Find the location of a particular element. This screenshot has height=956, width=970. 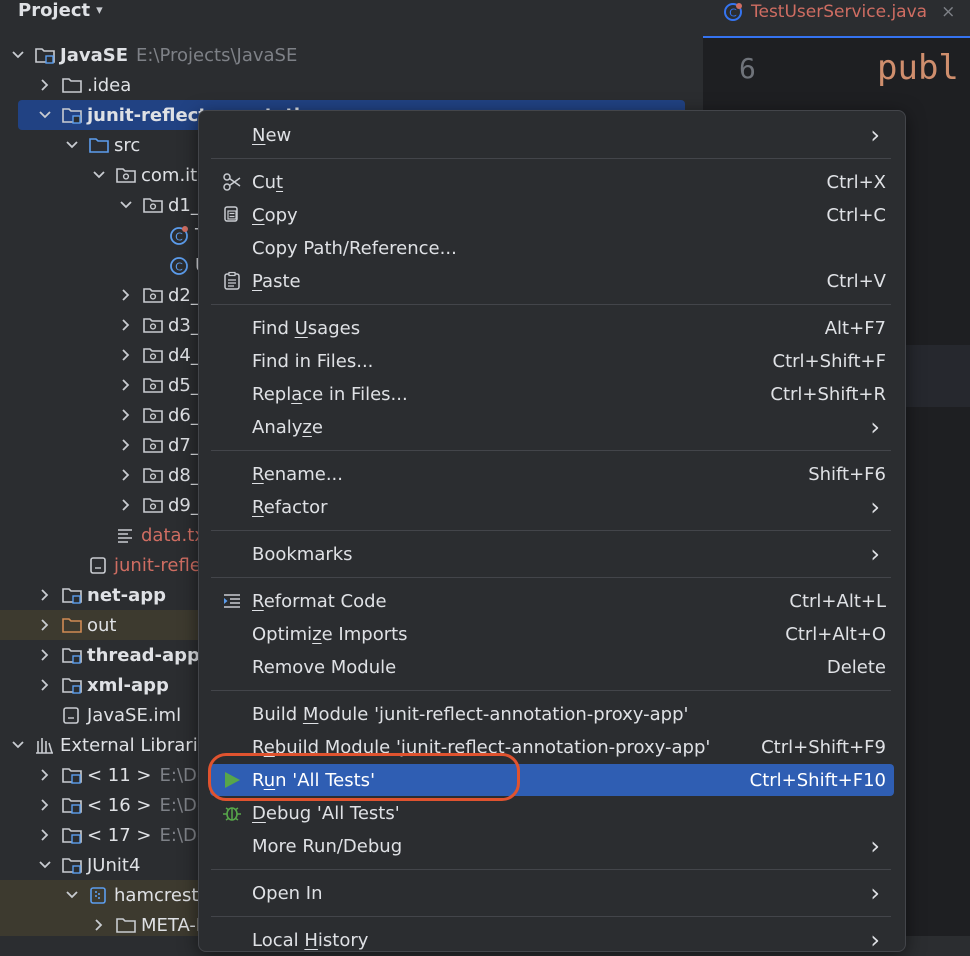

tree-item-path: E:\Projects\JavaSE is located at coordinates (216, 55).